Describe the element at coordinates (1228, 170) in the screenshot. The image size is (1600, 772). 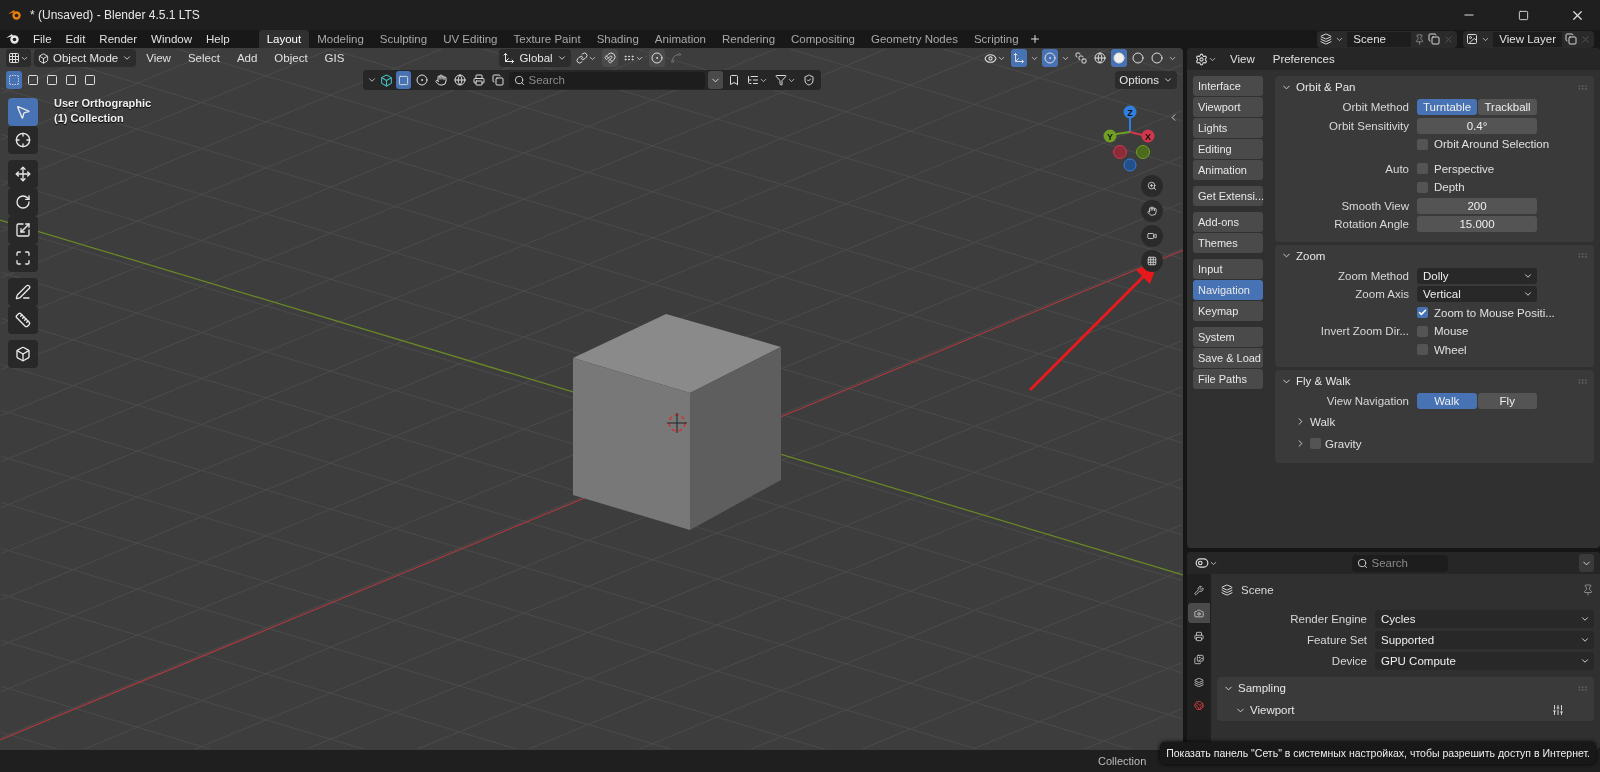
I see `preferences-nav-item: Animation` at that location.